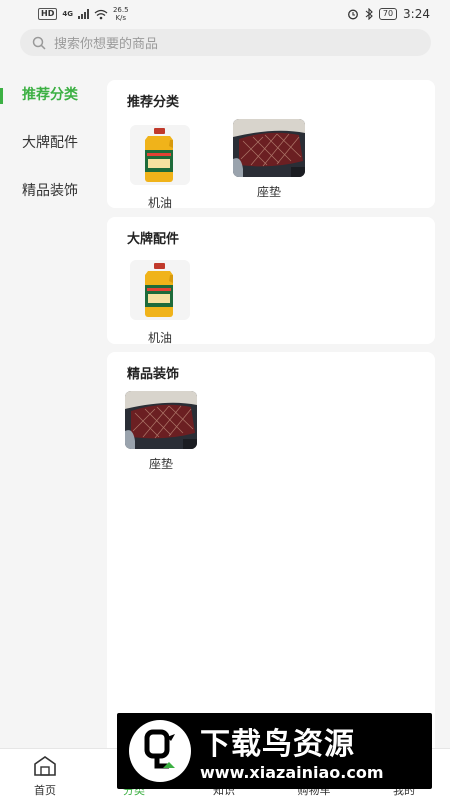 The image size is (450, 800). Describe the element at coordinates (277, 744) in the screenshot. I see `watermark-title: 下载鸟资源` at that location.